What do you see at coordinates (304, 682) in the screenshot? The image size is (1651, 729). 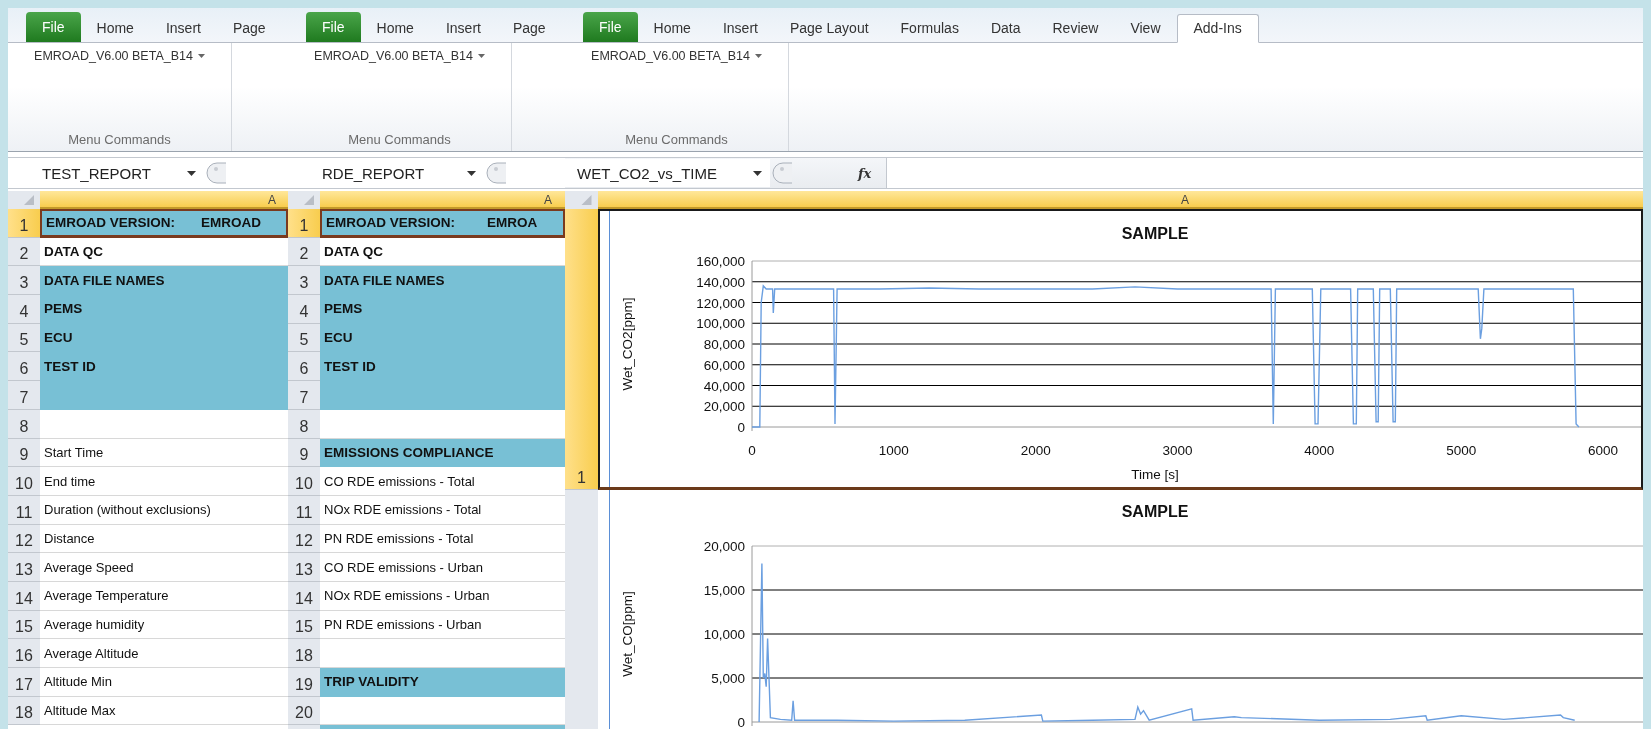 I see `row-header: 19` at bounding box center [304, 682].